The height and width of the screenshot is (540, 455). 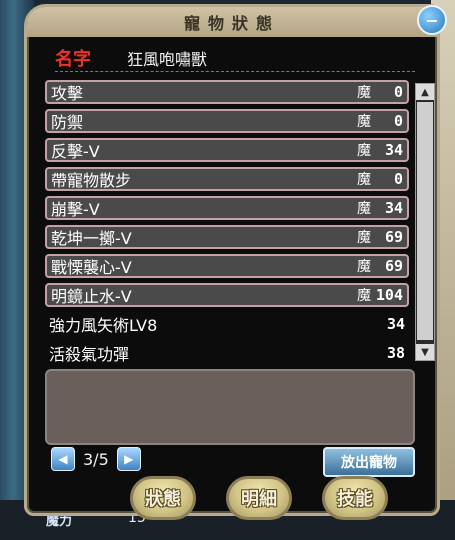 What do you see at coordinates (73, 59) in the screenshot?
I see `pet-name-label: 名字` at bounding box center [73, 59].